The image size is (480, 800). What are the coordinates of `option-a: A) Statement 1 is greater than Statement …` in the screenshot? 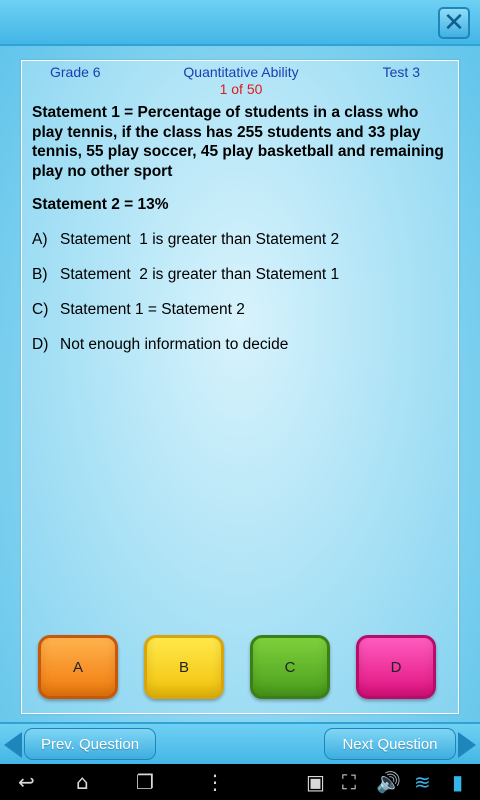 It's located at (242, 240).